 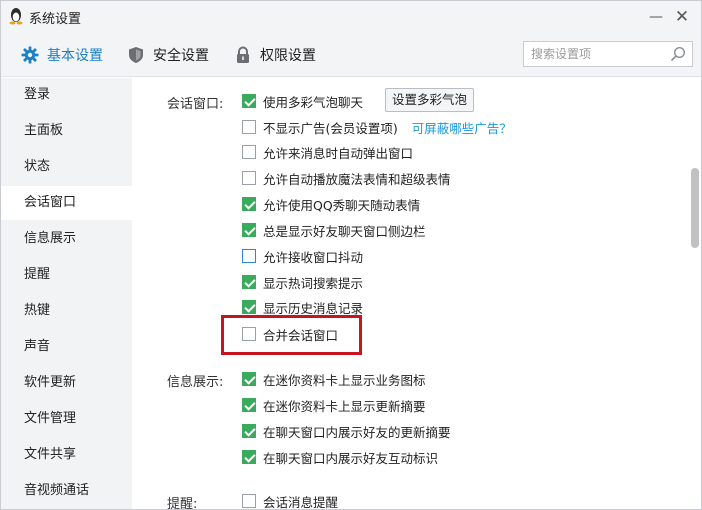 What do you see at coordinates (66, 131) in the screenshot?
I see `sidebar-item-main-panel: 主面板` at bounding box center [66, 131].